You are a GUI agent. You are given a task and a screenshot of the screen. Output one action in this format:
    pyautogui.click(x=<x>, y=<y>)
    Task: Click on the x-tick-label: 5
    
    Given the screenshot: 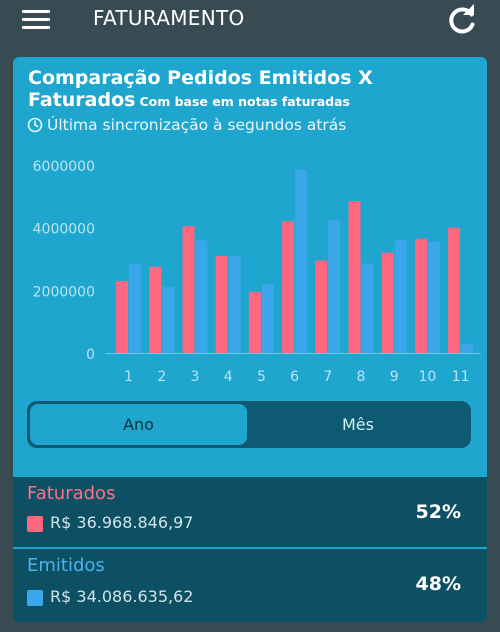 What is the action you would take?
    pyautogui.click(x=261, y=377)
    